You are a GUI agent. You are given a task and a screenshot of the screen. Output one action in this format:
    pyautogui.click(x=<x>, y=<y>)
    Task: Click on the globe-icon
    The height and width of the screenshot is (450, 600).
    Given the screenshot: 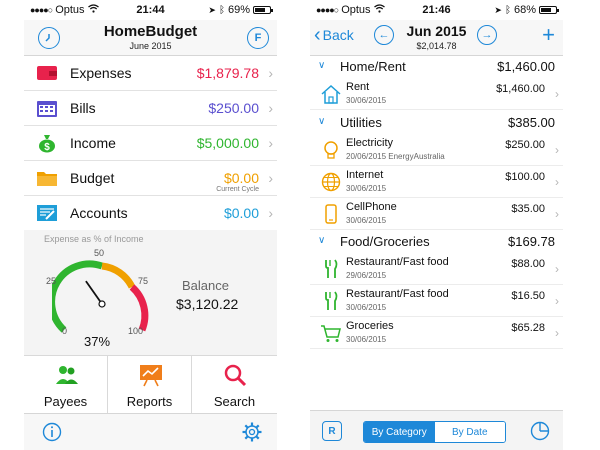 What is the action you would take?
    pyautogui.click(x=331, y=182)
    